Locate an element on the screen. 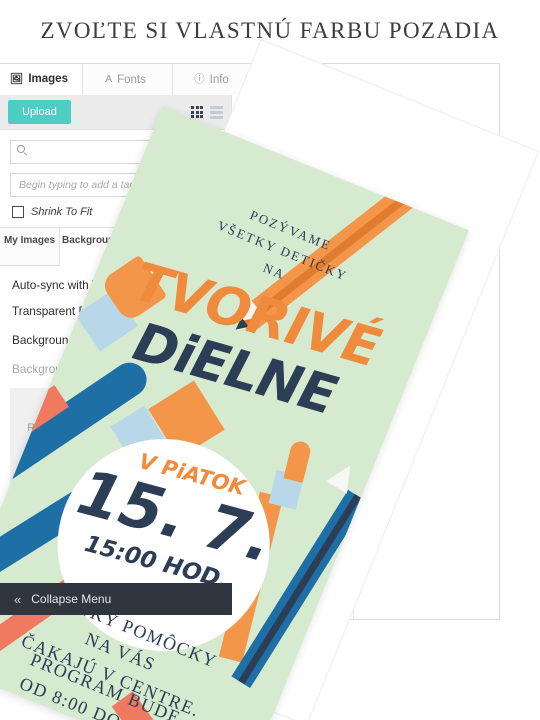 The image size is (540, 720). divider is located at coordinates (297, 307).